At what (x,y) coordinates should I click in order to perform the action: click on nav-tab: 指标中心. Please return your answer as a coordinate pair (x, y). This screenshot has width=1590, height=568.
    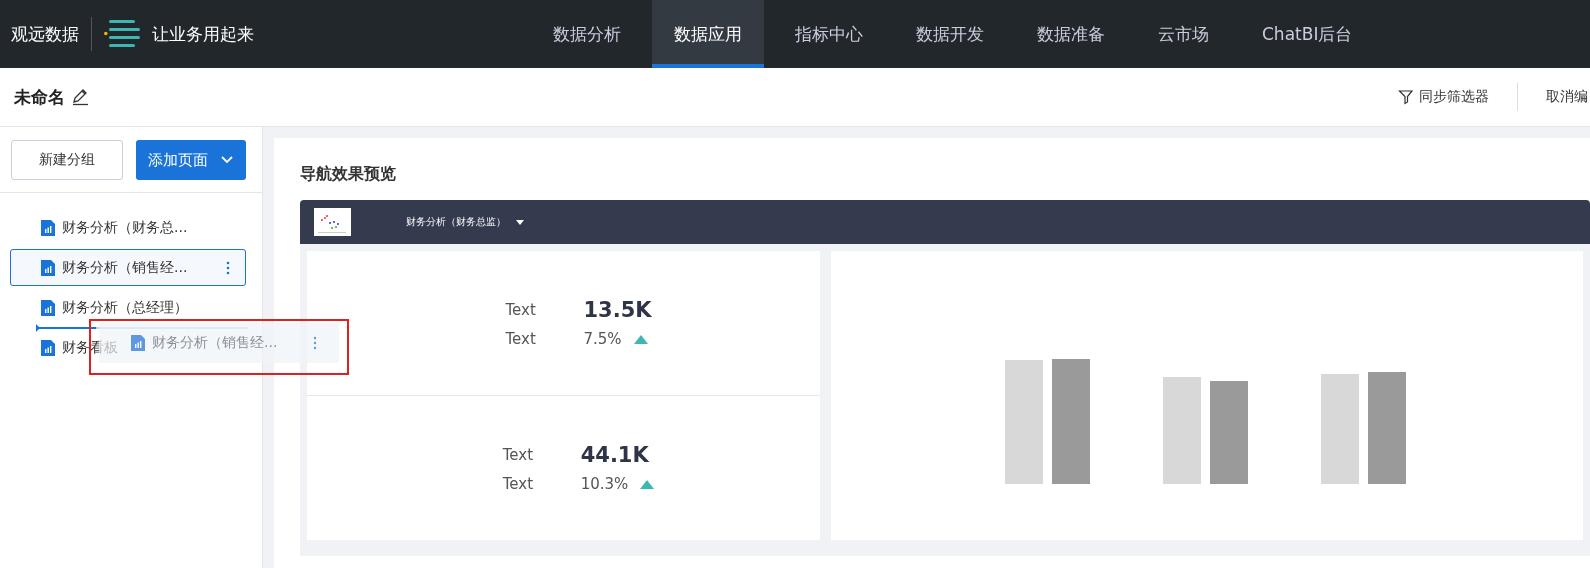
    Looking at the image, I should click on (829, 34).